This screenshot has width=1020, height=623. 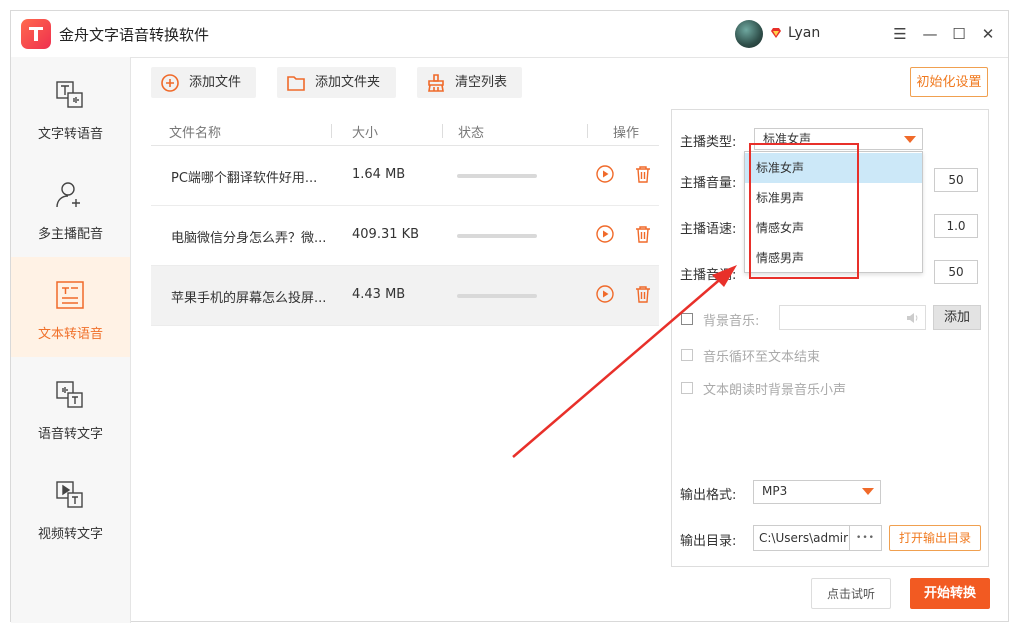 What do you see at coordinates (618, 366) in the screenshot?
I see `annotation-arrow-line` at bounding box center [618, 366].